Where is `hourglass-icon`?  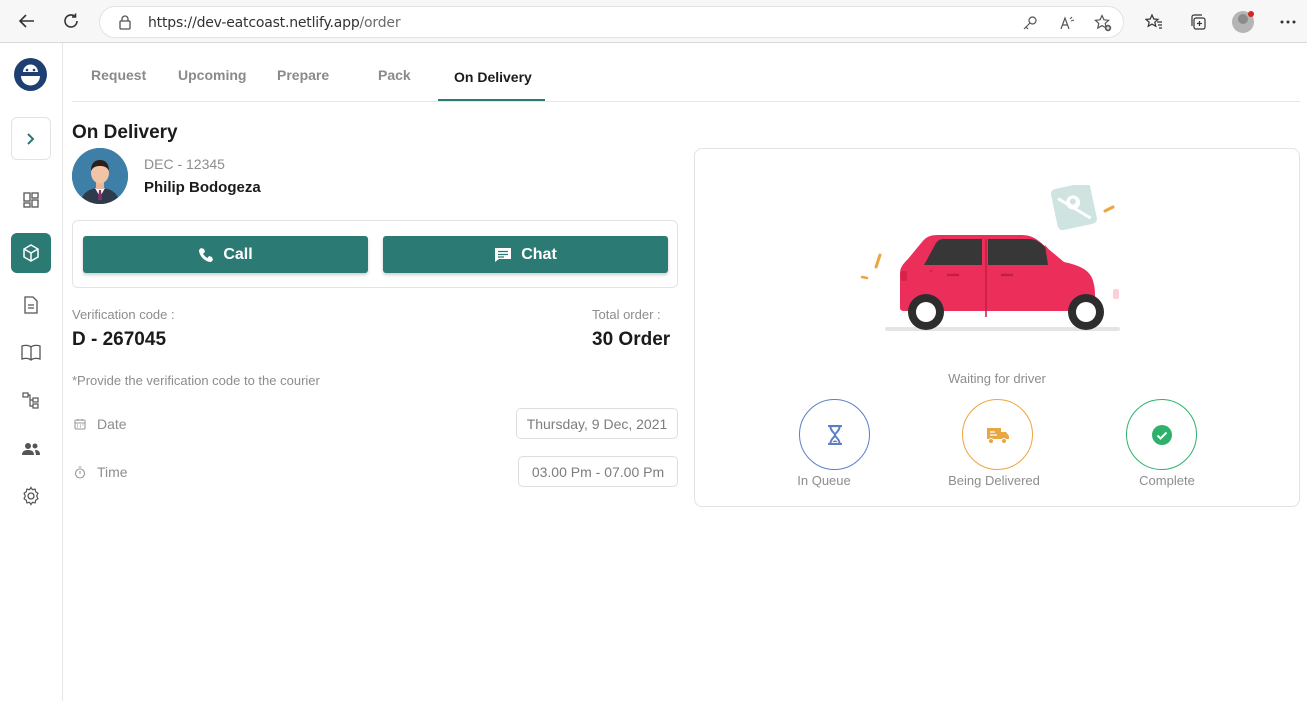 hourglass-icon is located at coordinates (834, 434).